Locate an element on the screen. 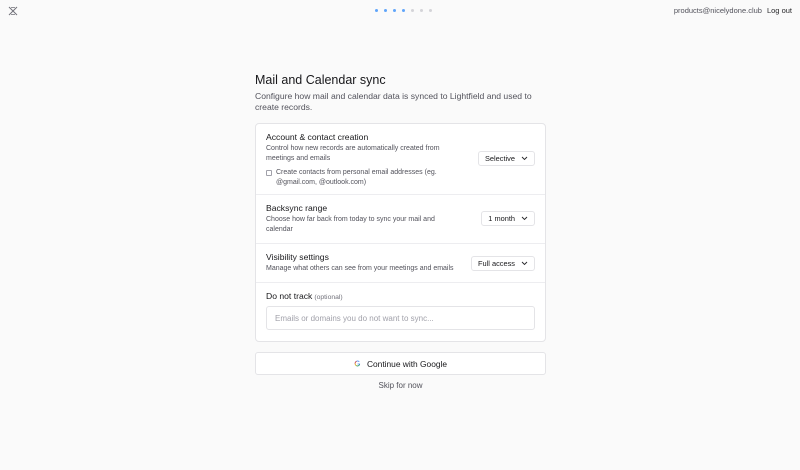 The width and height of the screenshot is (800, 470). user-bar: products@nicelydone.club Log out is located at coordinates (733, 10).